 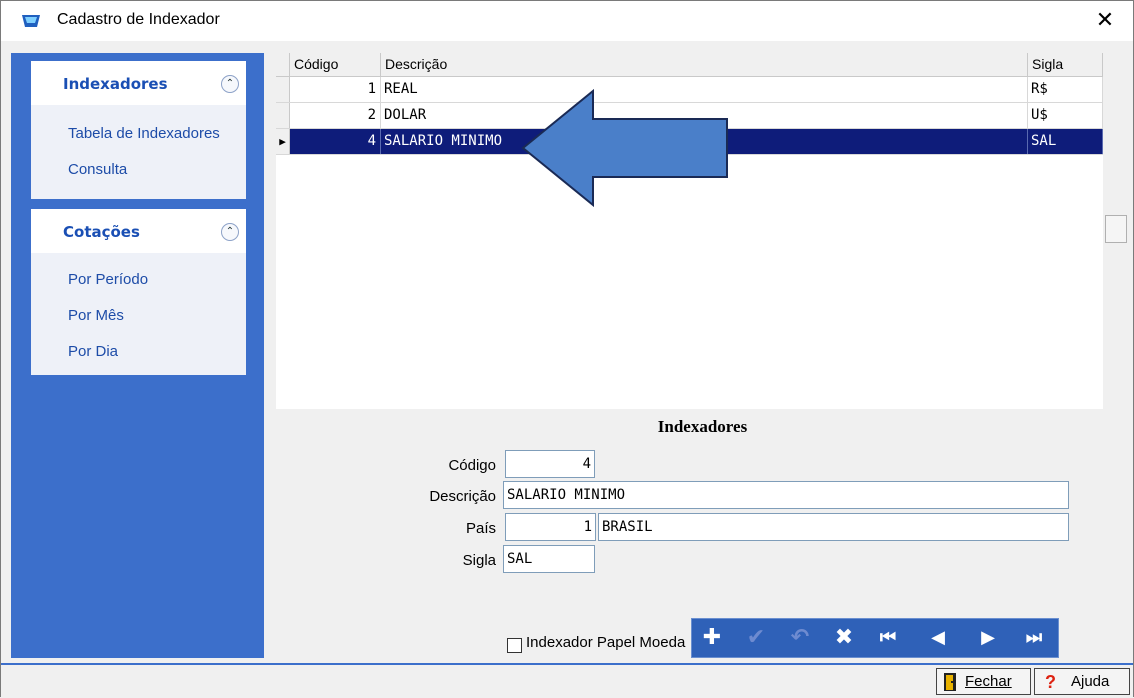 What do you see at coordinates (550, 527) in the screenshot?
I see `pais-code-field: 1` at bounding box center [550, 527].